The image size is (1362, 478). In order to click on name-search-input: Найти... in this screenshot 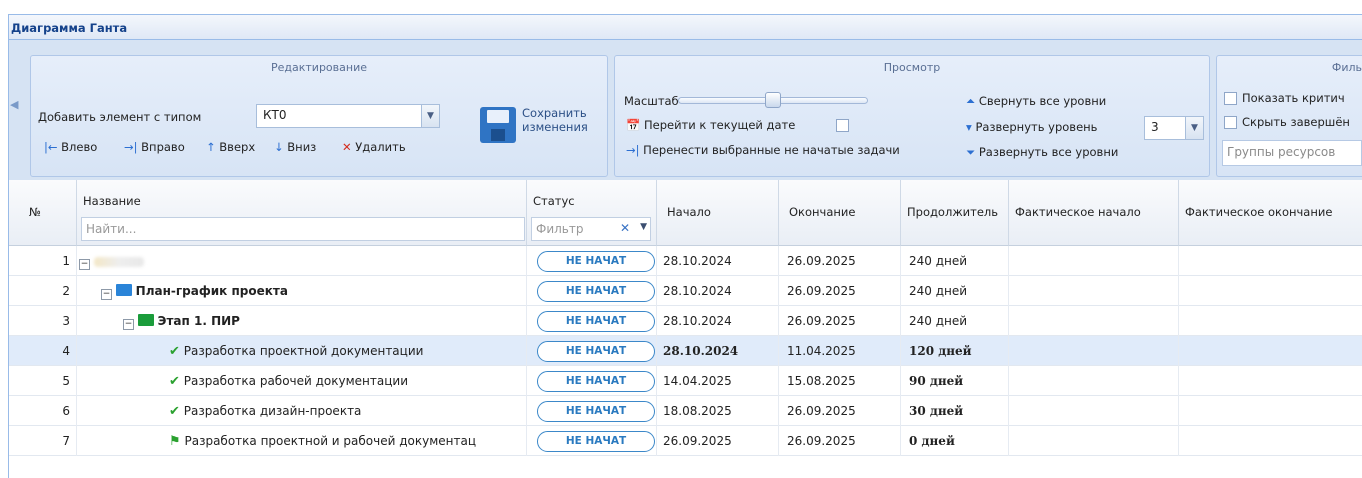, I will do `click(303, 229)`.